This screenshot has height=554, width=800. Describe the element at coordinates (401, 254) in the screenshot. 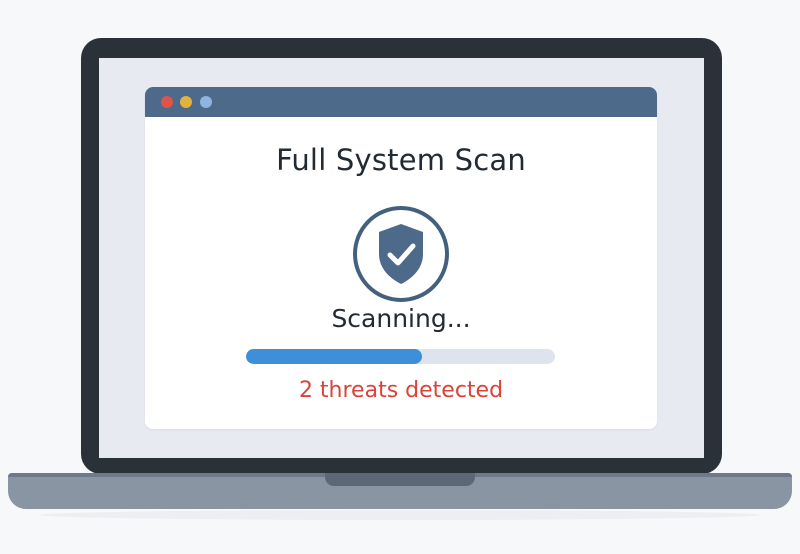

I see `shield-check-icon` at that location.